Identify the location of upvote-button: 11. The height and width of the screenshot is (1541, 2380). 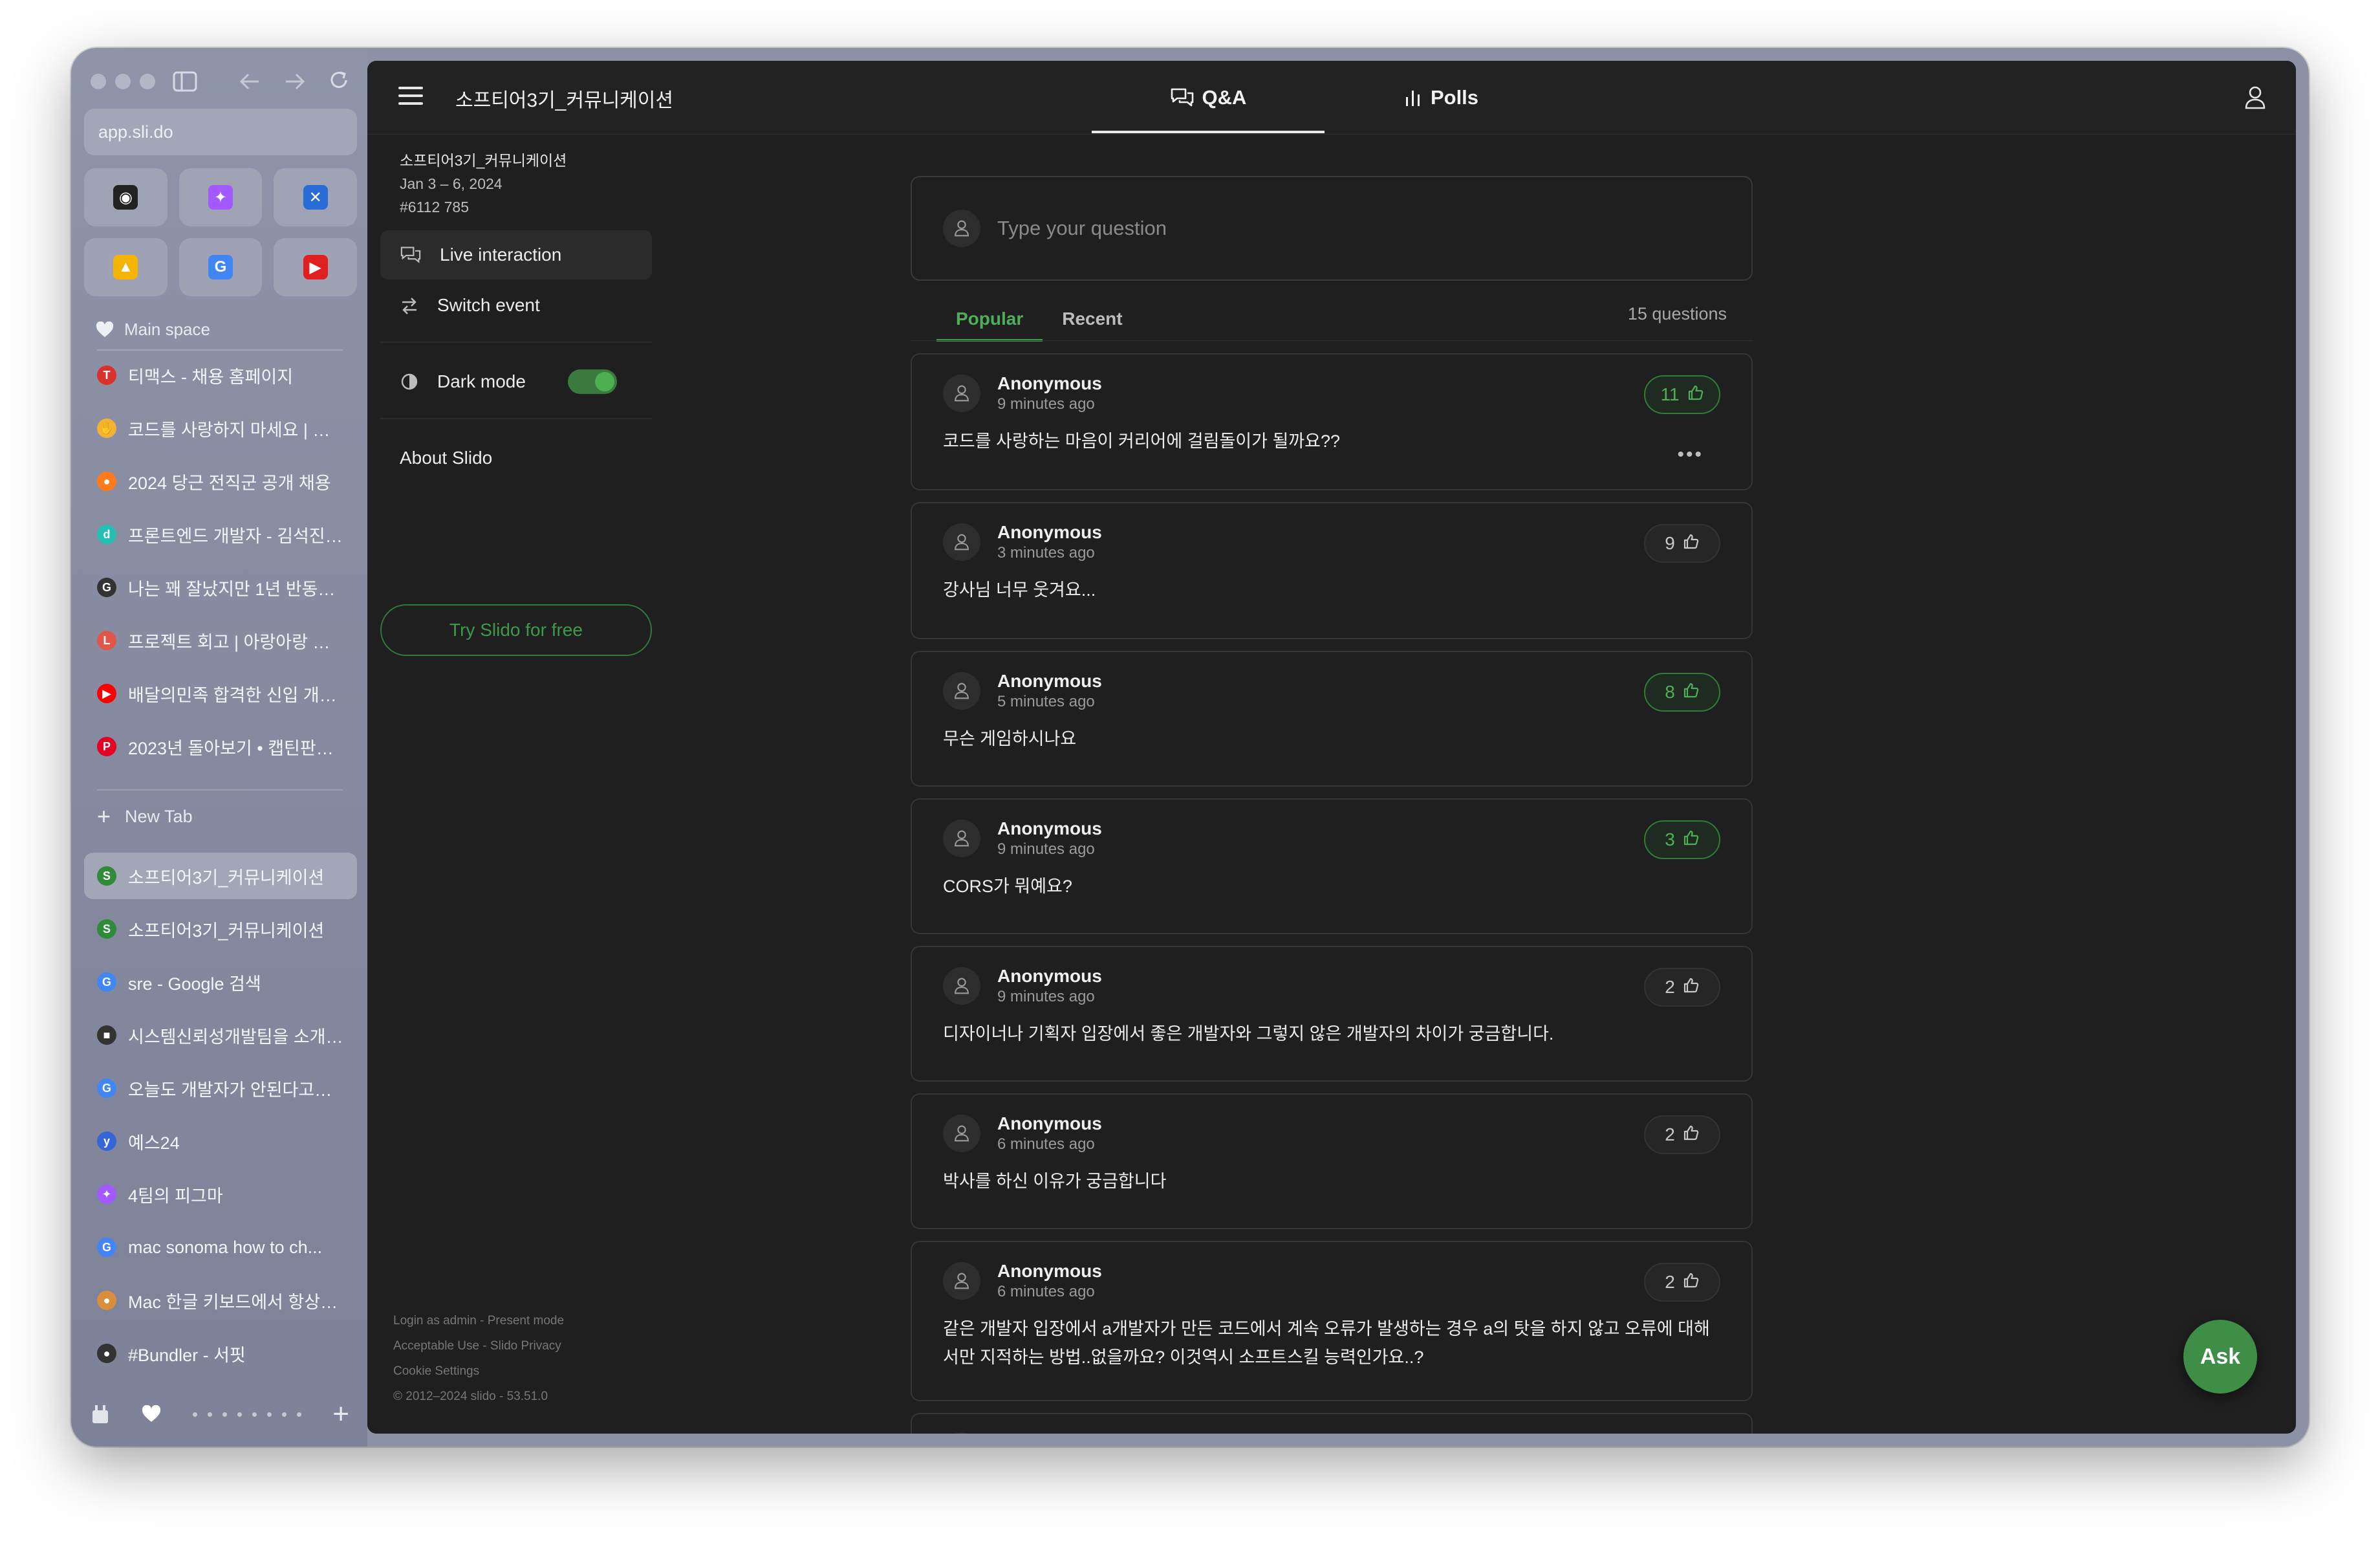
(1682, 394).